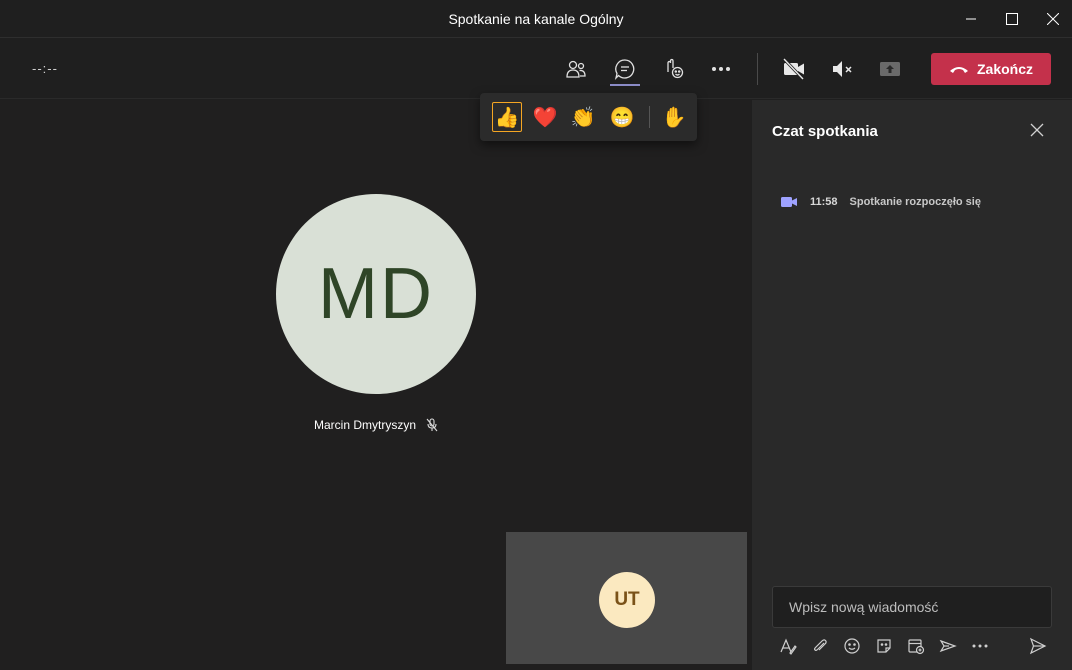 The height and width of the screenshot is (670, 1072). I want to click on end-call-button: Zakończ, so click(991, 69).